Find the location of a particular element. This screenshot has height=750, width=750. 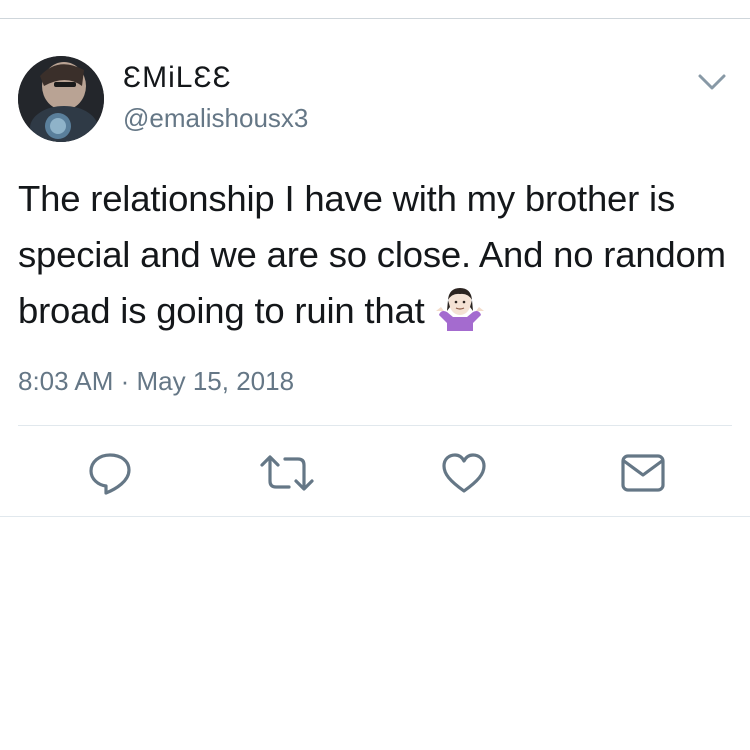

avatar-photo is located at coordinates (61, 99).